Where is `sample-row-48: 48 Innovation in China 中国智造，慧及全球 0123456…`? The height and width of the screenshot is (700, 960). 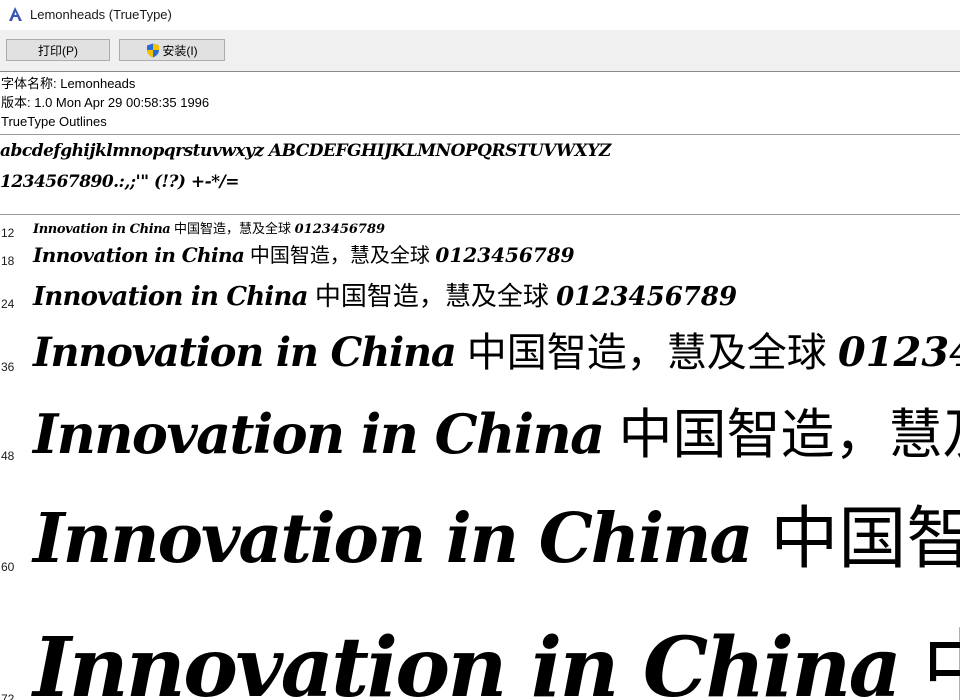
sample-row-48: 48 Innovation in China 中国智造，慧及全球 0123456… is located at coordinates (480, 435).